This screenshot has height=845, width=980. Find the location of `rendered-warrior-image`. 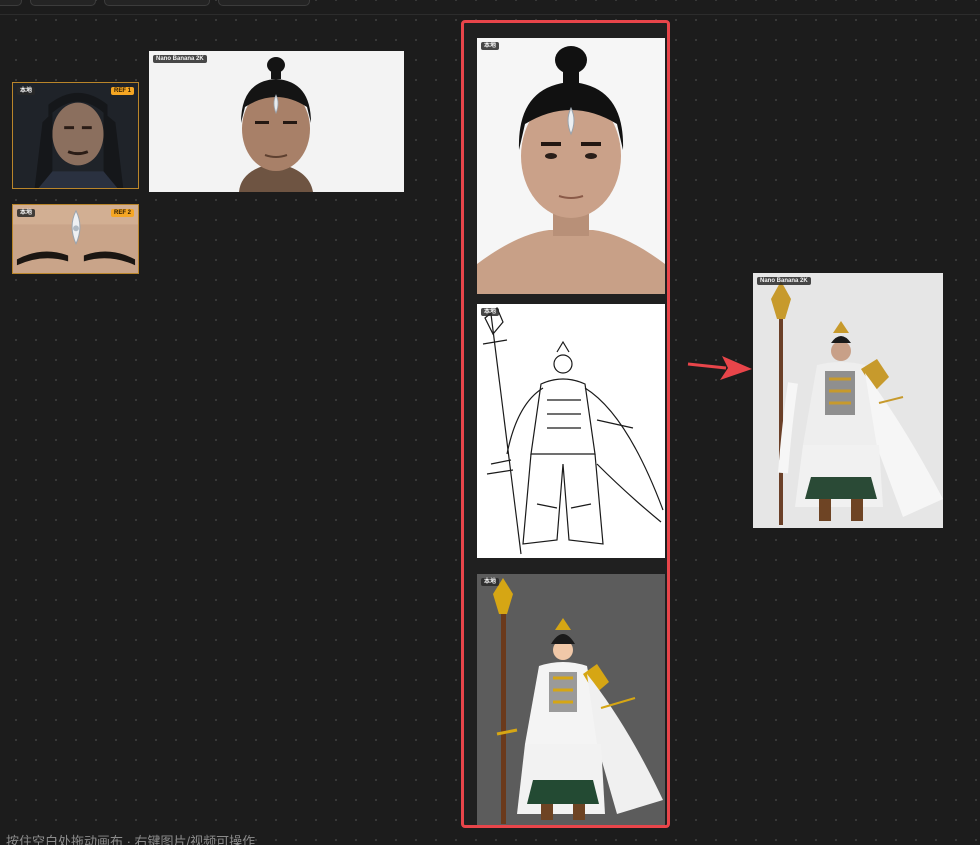

rendered-warrior-image is located at coordinates (848, 400).